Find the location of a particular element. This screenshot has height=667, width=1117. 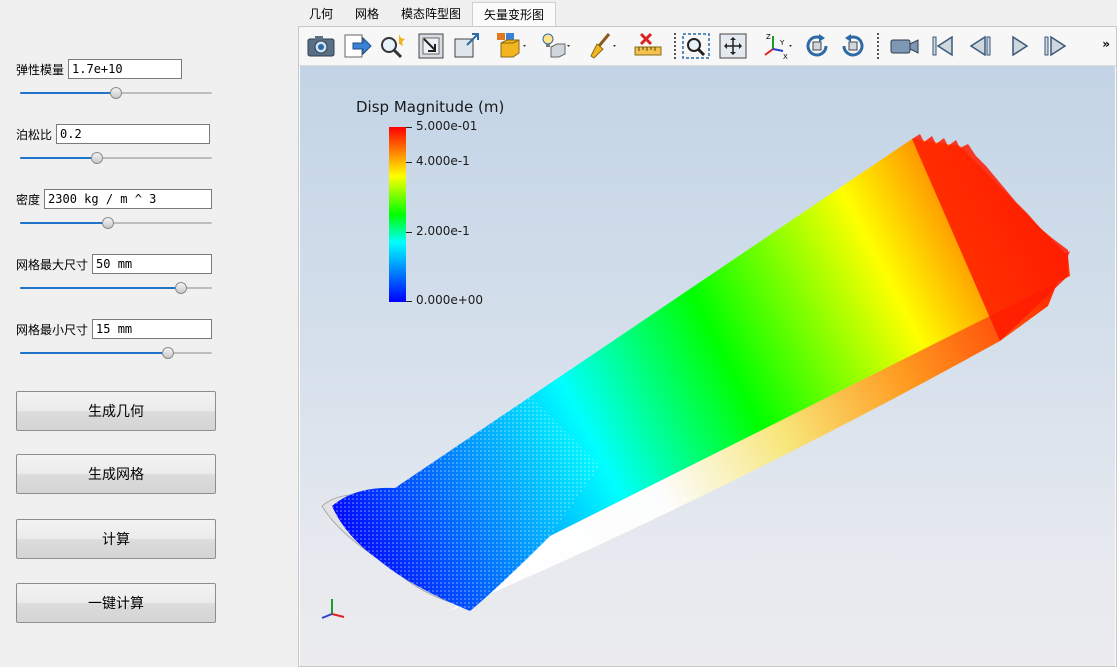

param-row-mesh-min-size: 网格最小尺寸 is located at coordinates (114, 329).